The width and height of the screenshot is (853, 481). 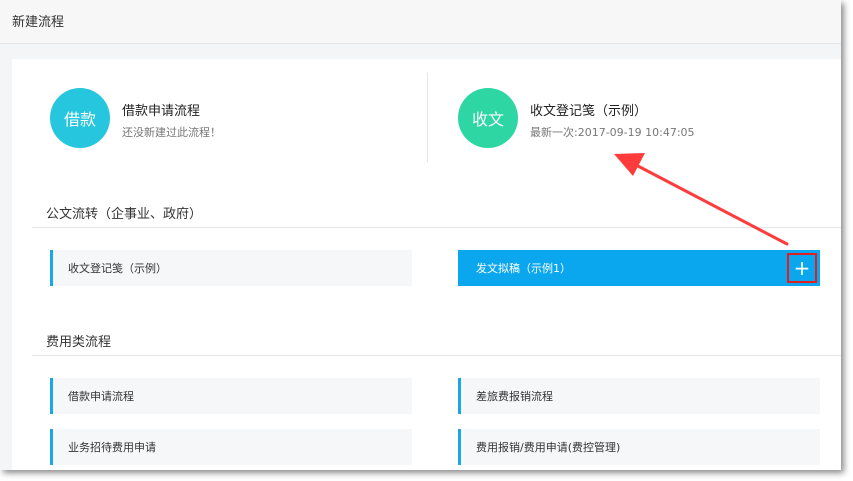 What do you see at coordinates (589, 111) in the screenshot?
I see `recent-process-name: 收文登记笺（示例）` at bounding box center [589, 111].